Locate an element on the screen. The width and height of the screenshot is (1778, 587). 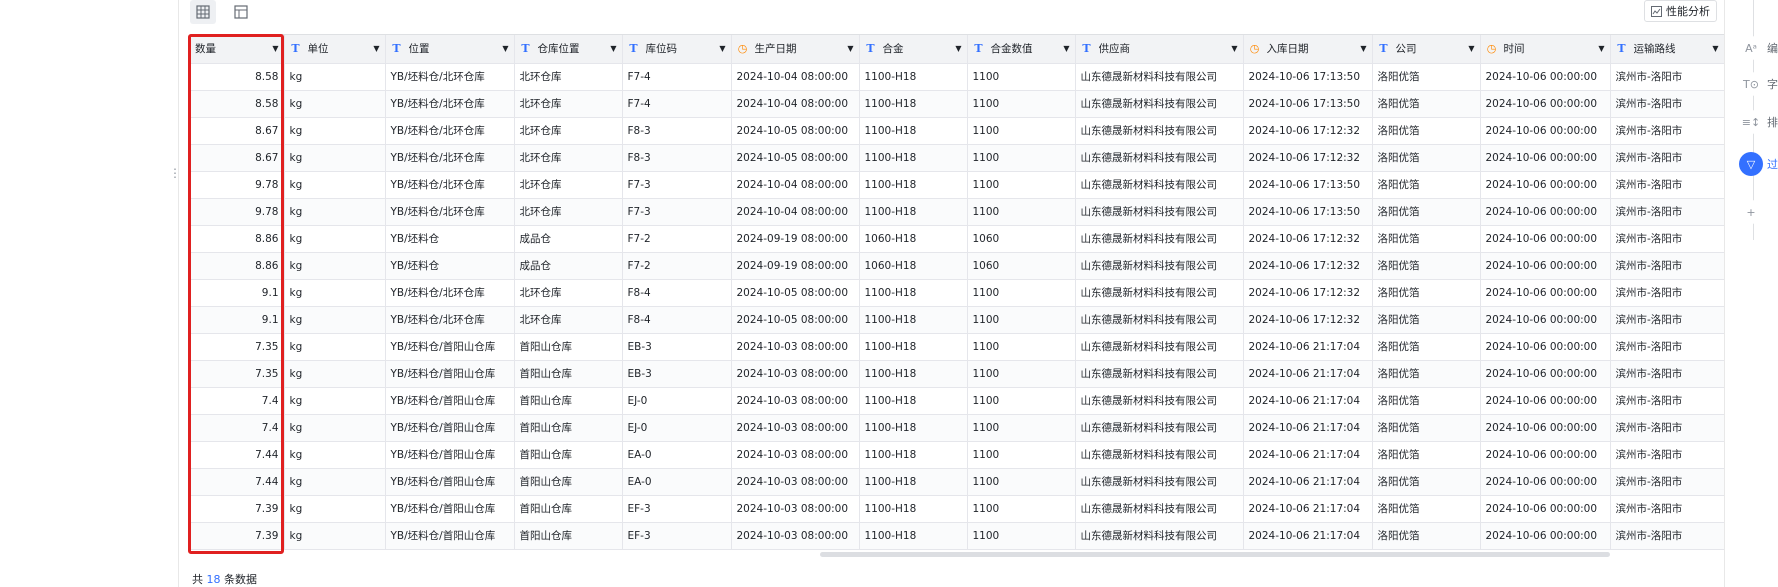
column-header-0: 数量 ▼ is located at coordinates (237, 49).